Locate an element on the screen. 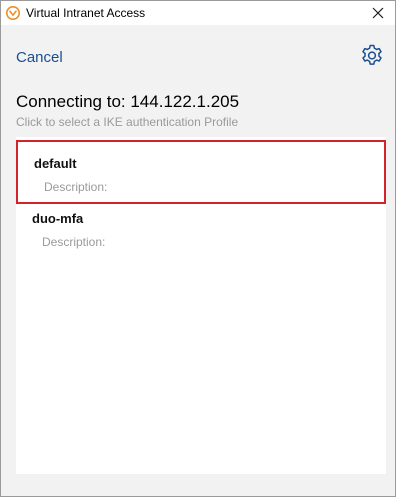 Image resolution: width=396 pixels, height=497 pixels. profile-item-default: default Description: is located at coordinates (201, 172).